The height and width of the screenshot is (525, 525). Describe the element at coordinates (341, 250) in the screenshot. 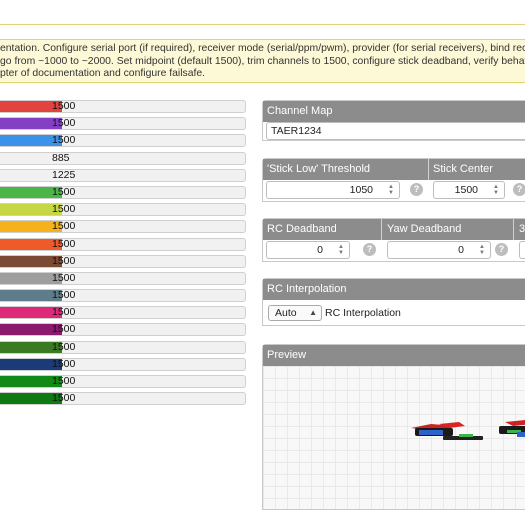

I see `rc-deadband-spinner-icon: ▲ ▼` at that location.